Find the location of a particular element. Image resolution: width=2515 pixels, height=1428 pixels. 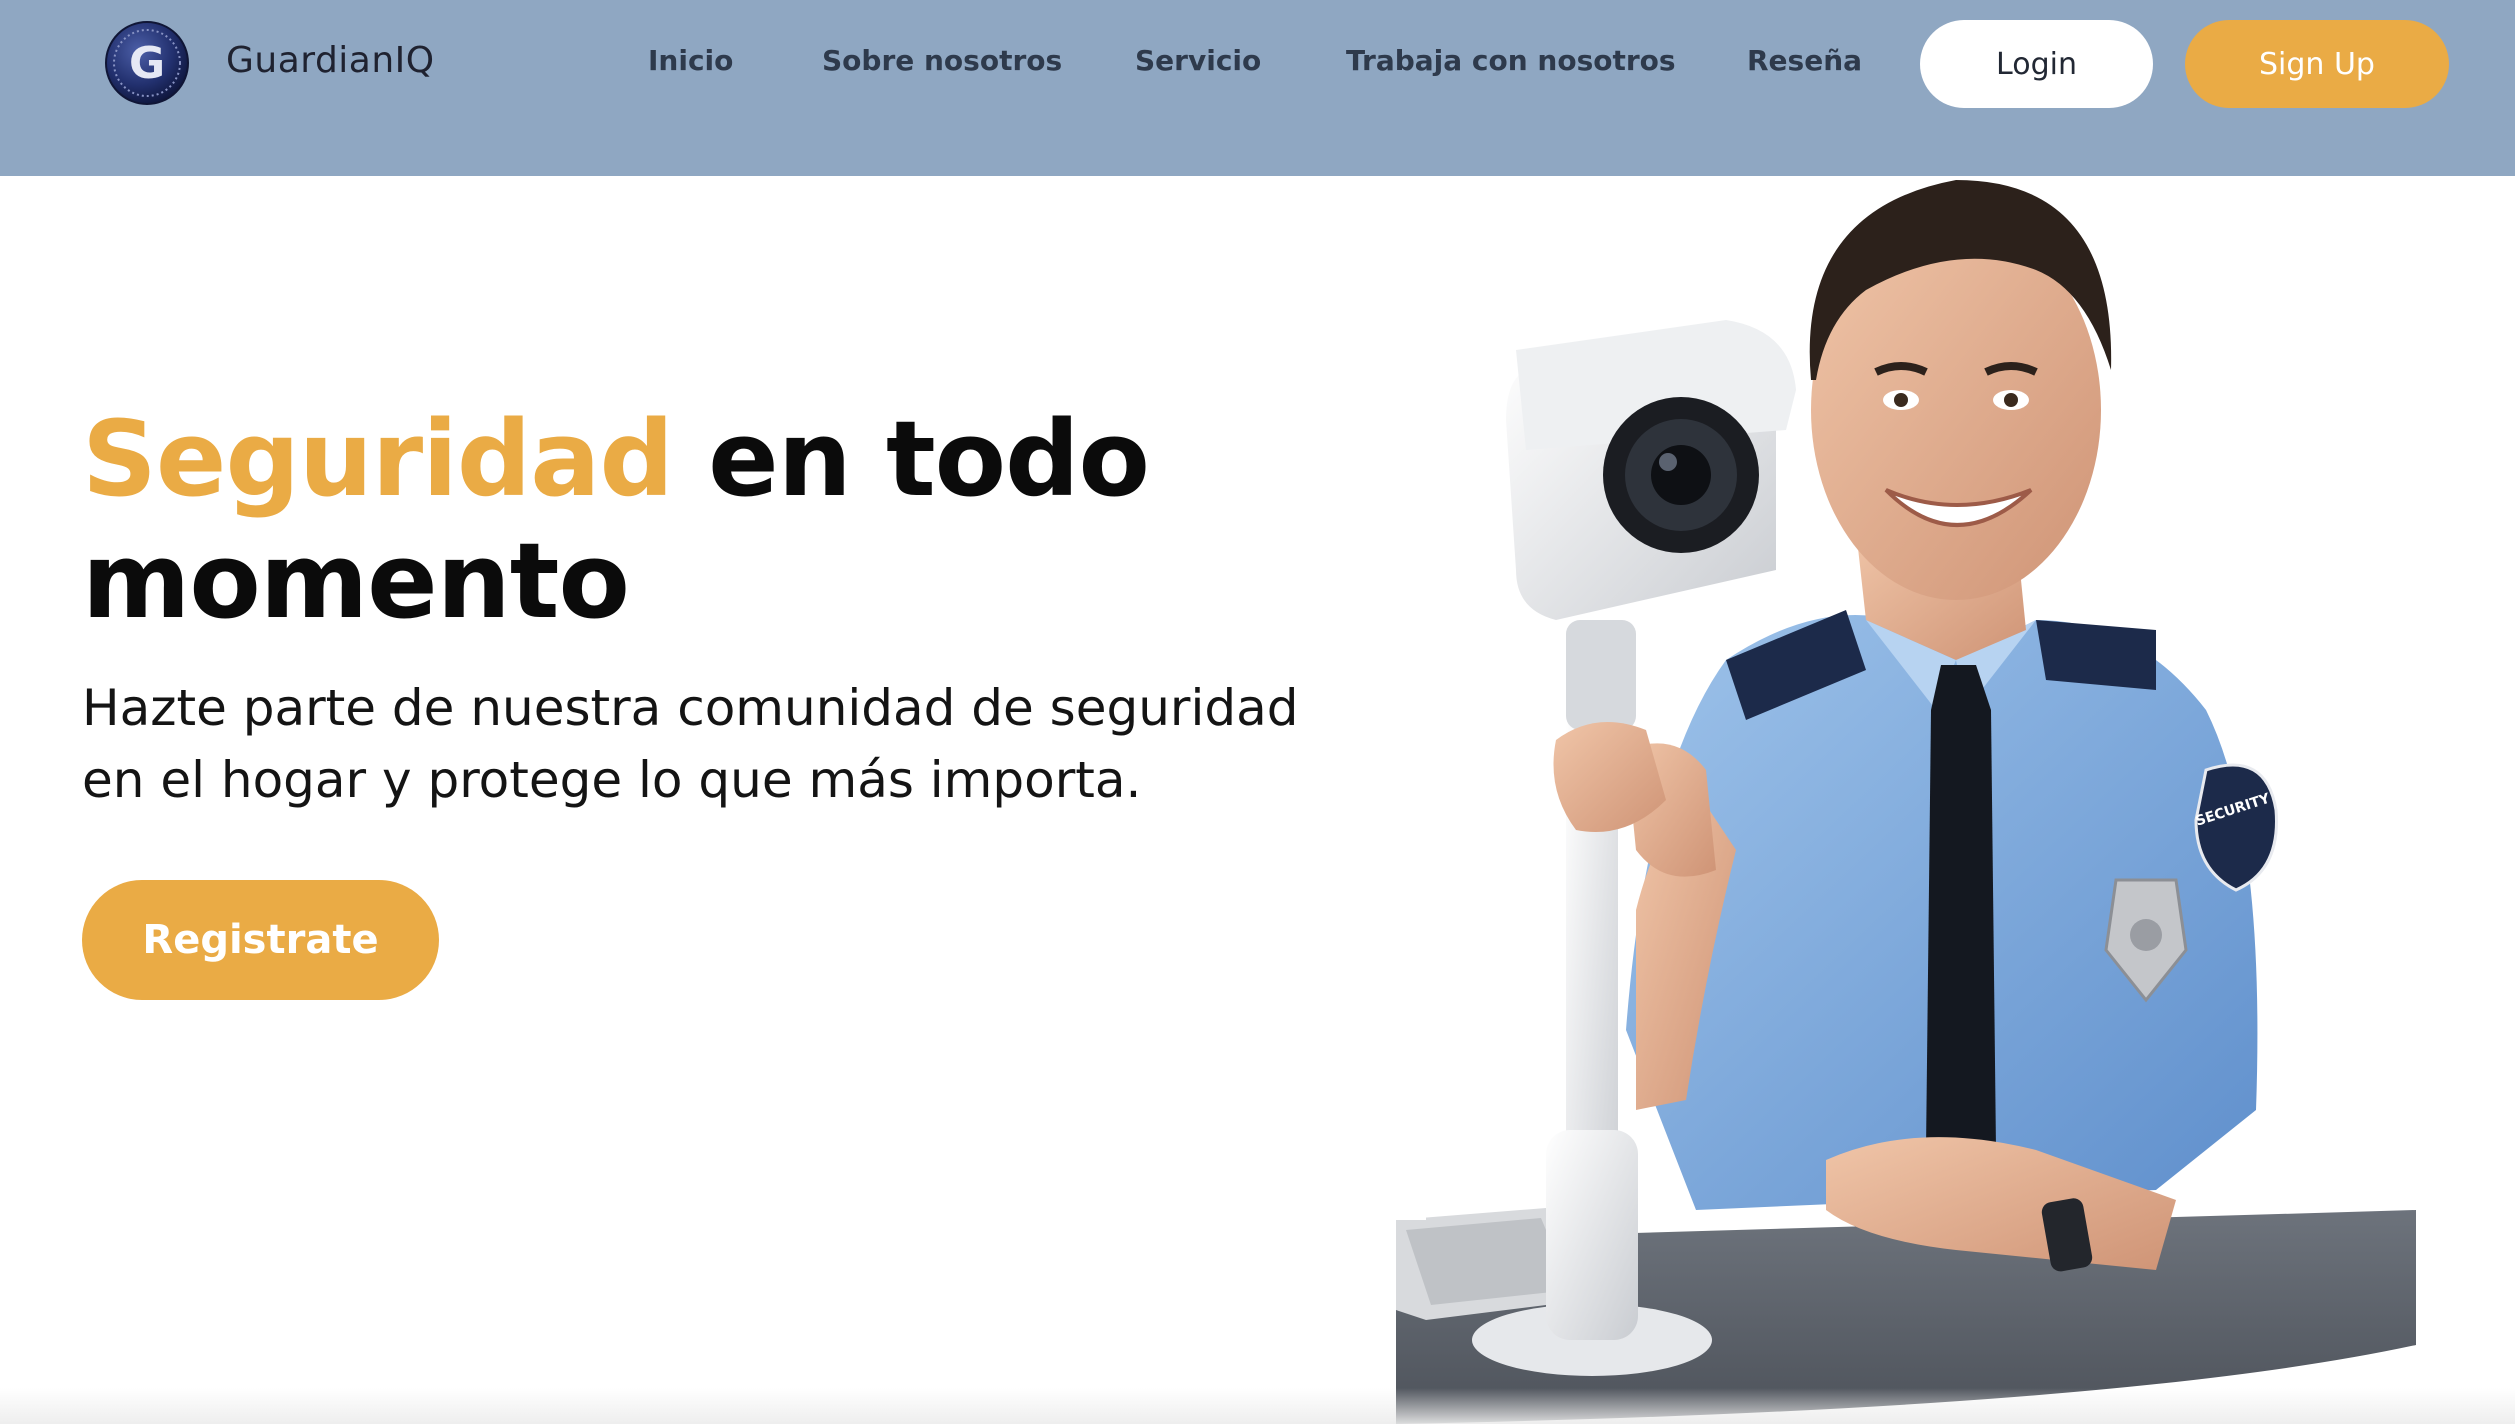

hero-title-line2: momento is located at coordinates (356, 581).